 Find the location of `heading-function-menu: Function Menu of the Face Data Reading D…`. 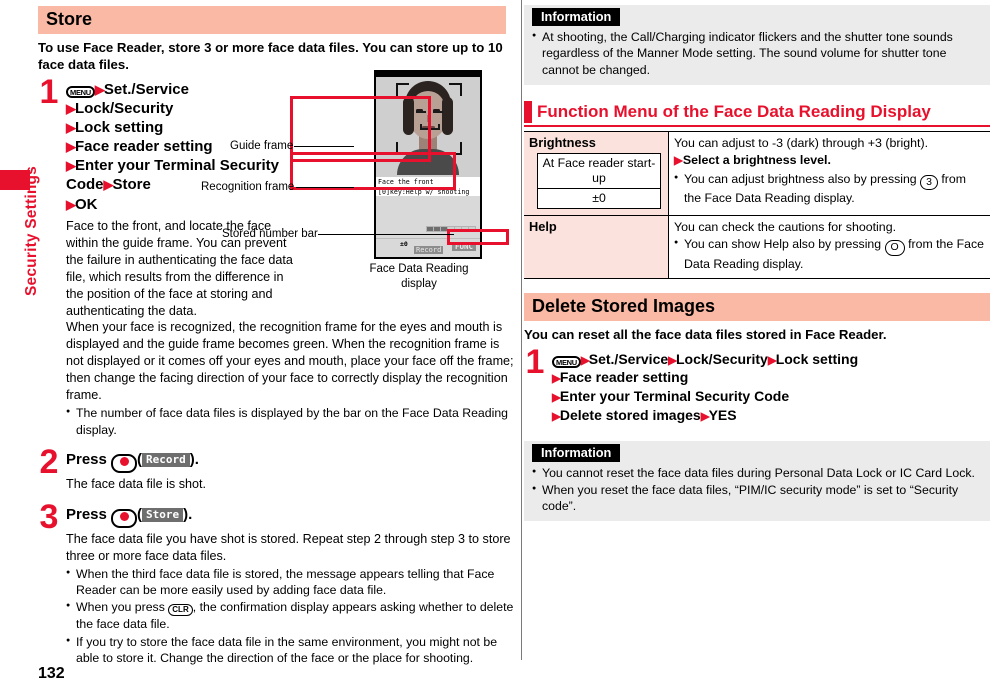

heading-function-menu: Function Menu of the Face Data Reading D… is located at coordinates (757, 114).